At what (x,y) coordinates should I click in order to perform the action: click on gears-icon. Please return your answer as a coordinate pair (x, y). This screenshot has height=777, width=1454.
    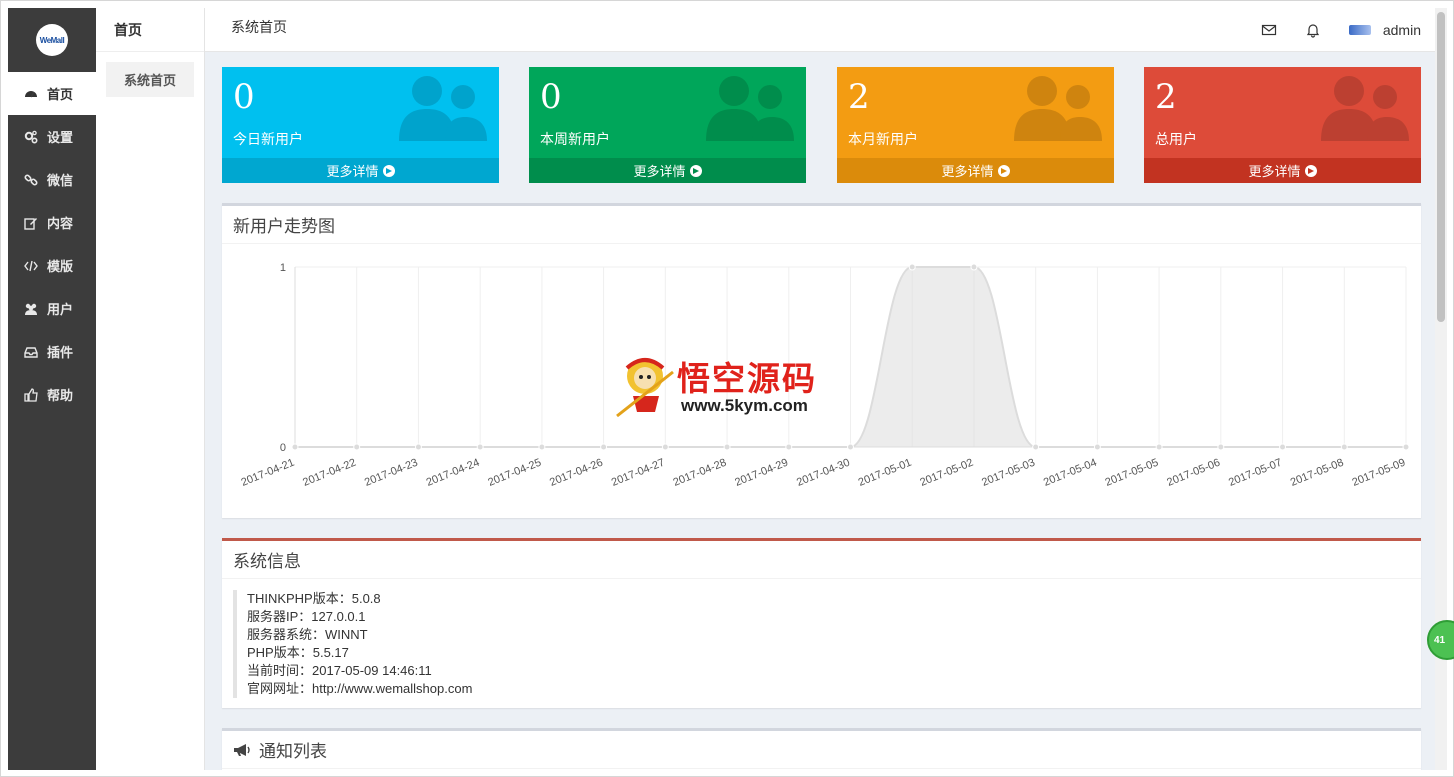
    Looking at the image, I should click on (31, 137).